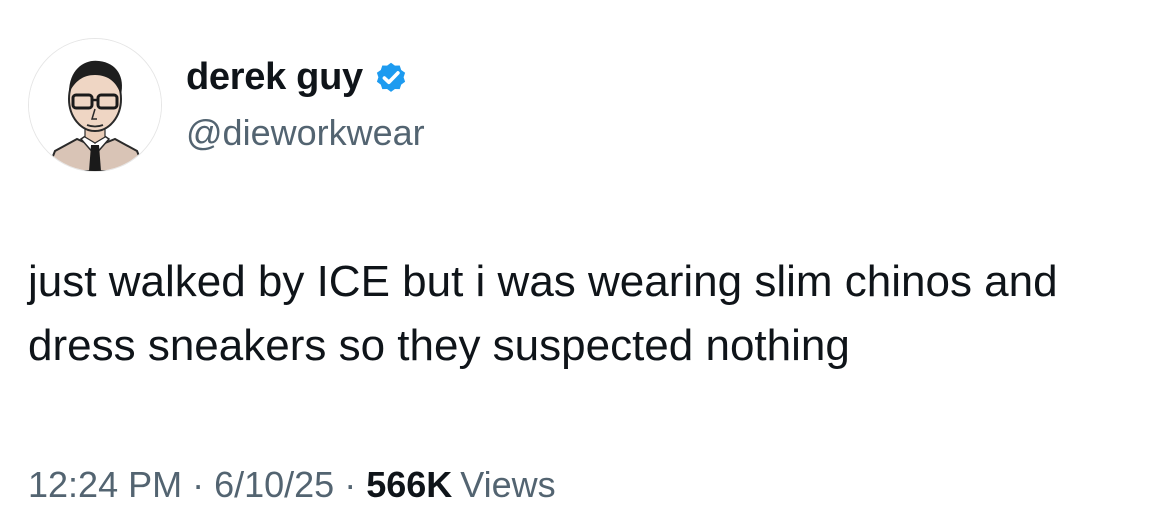 Image resolution: width=1152 pixels, height=530 pixels. I want to click on tweet-date: 6/10/25, so click(274, 484).